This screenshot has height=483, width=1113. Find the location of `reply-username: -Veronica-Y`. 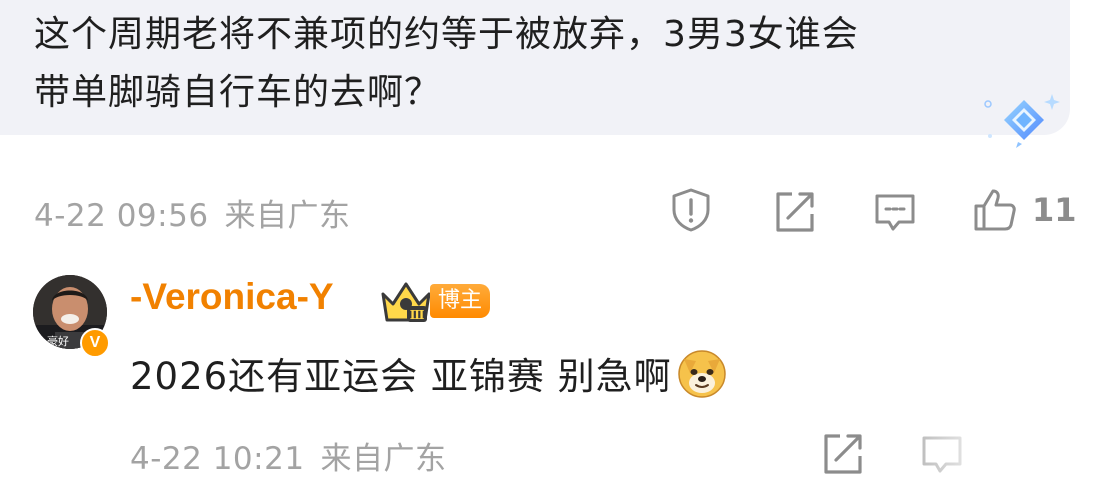

reply-username: -Veronica-Y is located at coordinates (232, 297).